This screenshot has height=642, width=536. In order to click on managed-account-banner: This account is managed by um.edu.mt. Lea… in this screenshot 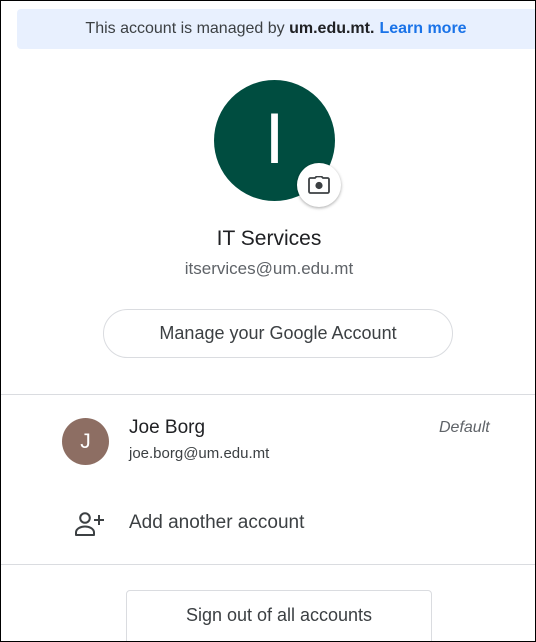, I will do `click(276, 29)`.